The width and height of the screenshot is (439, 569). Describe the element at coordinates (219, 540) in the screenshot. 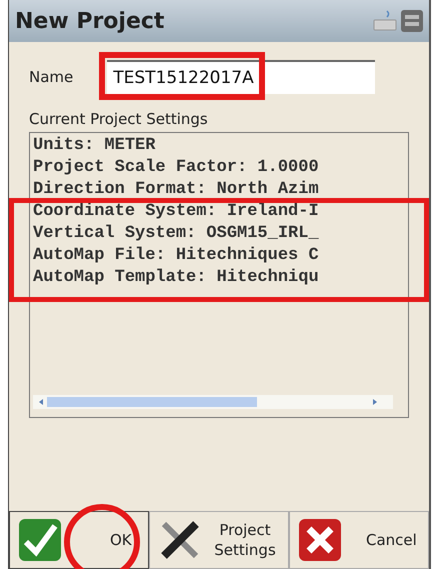

I see `dialog-button: Project Settings` at that location.